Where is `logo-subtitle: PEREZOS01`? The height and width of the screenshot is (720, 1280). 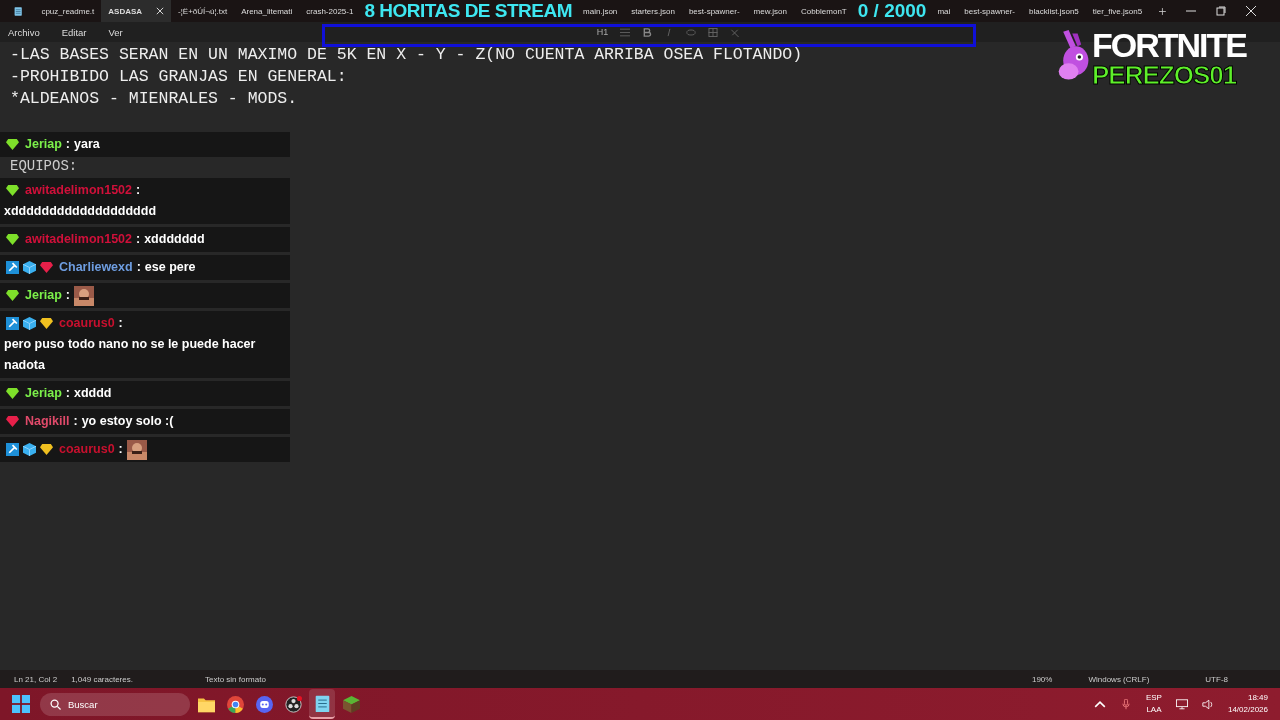
logo-subtitle: PEREZOS01 is located at coordinates (1165, 75).